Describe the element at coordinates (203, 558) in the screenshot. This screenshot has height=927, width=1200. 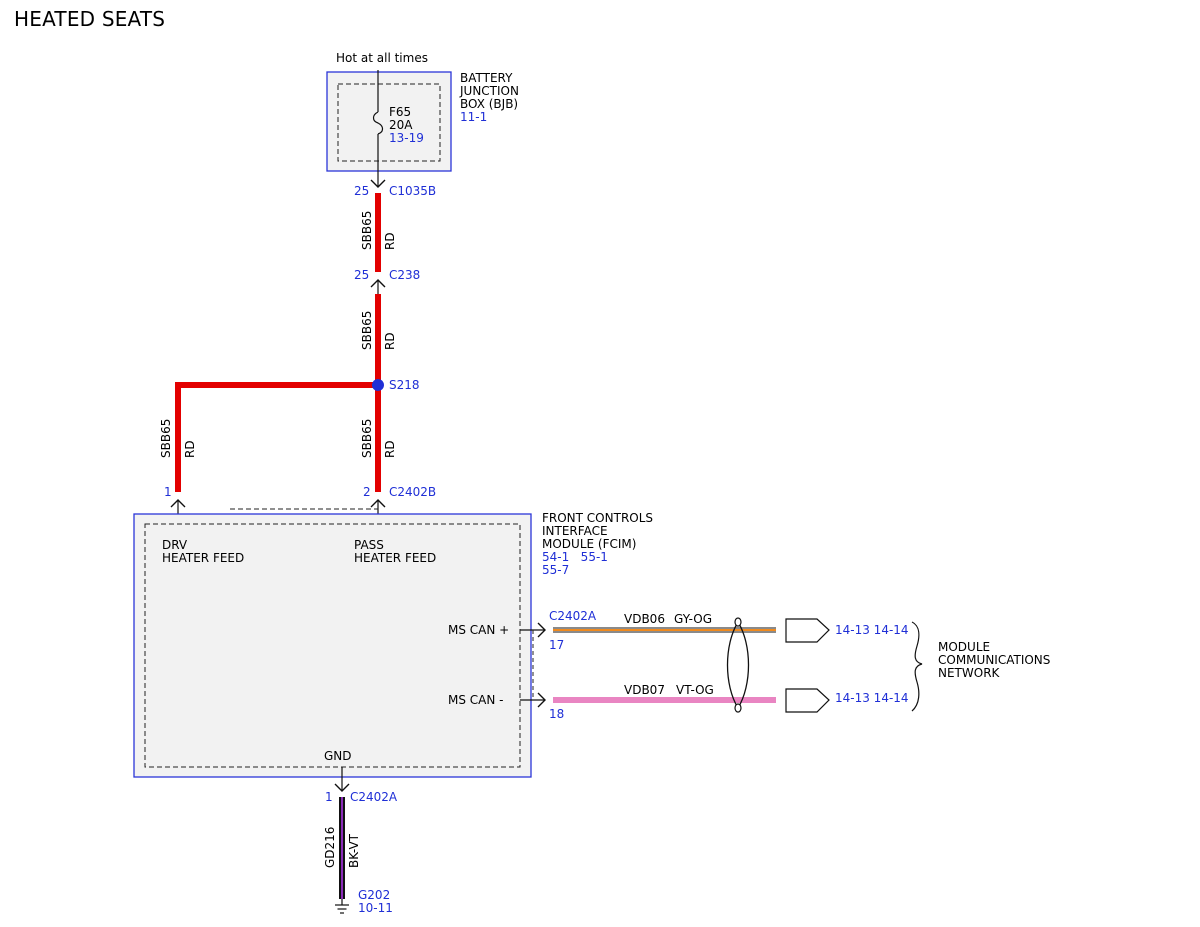
I see `drv-heater-feed-line-2: HEATER FEED` at that location.